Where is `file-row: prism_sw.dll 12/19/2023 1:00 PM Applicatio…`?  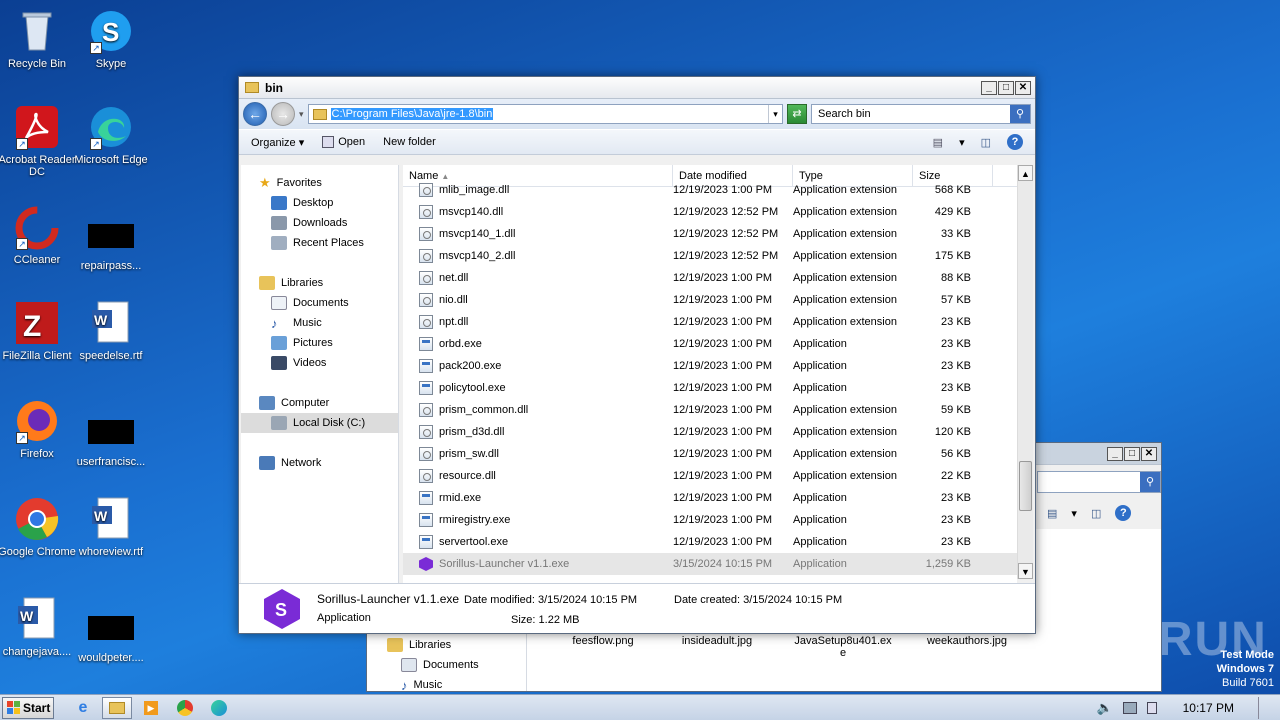
file-row: prism_sw.dll 12/19/2023 1:00 PM Applicatio… is located at coordinates (710, 454).